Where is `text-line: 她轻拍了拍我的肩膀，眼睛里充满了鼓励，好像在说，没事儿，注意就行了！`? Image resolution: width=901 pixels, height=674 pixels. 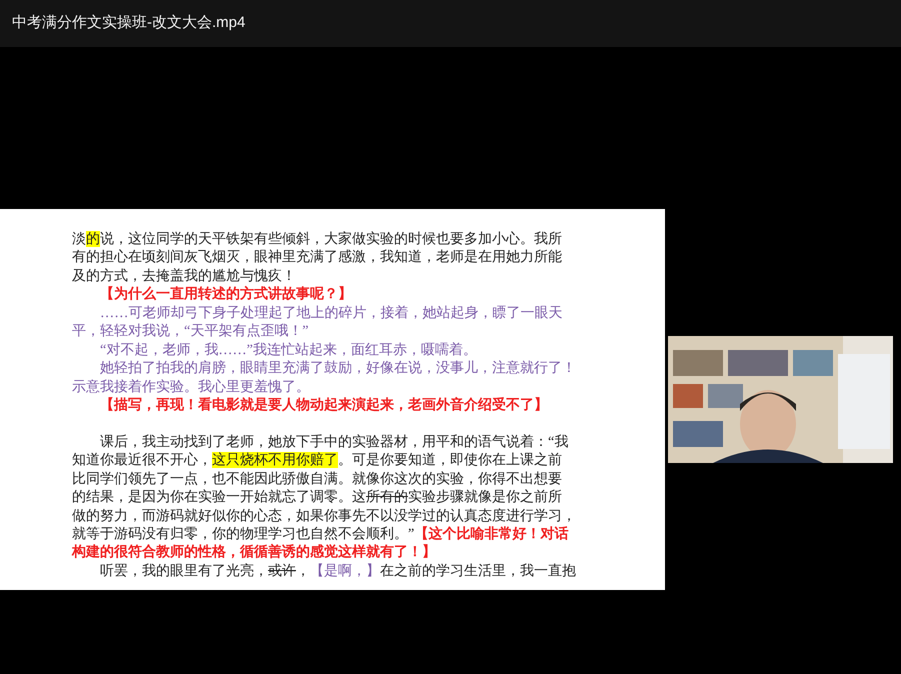
text-line: 她轻拍了拍我的肩膀，眼睛里充满了鼓励，好像在说，没事儿，注意就行了！ is located at coordinates (337, 368).